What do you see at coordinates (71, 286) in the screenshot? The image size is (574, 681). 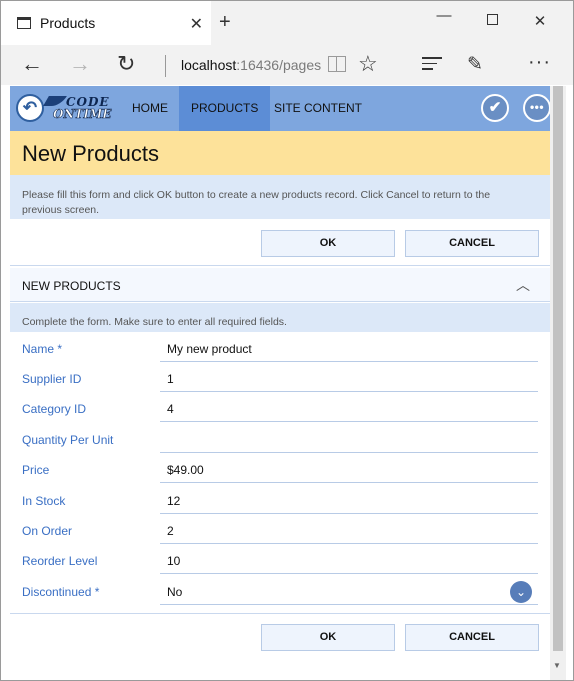 I see `category-title: NEW PRODUCTS` at bounding box center [71, 286].